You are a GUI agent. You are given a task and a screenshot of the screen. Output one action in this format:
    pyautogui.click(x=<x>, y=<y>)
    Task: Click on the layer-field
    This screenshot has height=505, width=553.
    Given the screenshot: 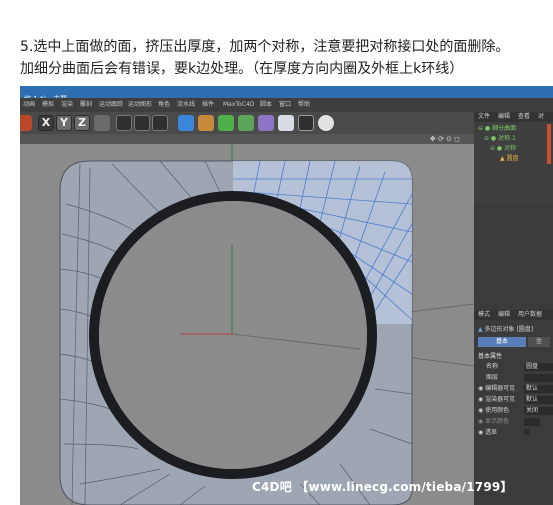 What is the action you would take?
    pyautogui.click(x=538, y=378)
    